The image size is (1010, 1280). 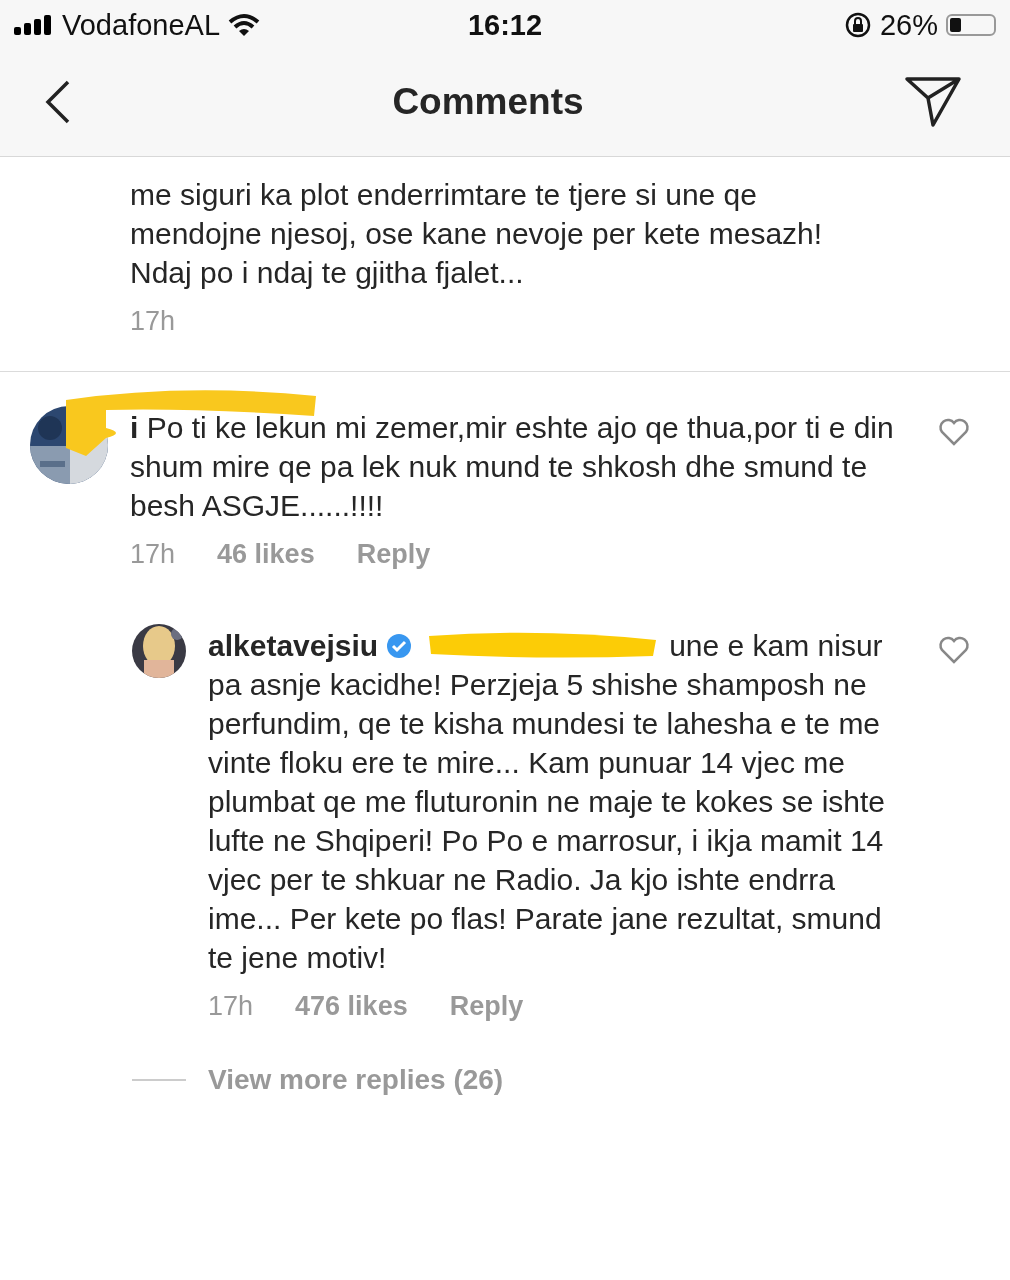 I want to click on username: alketavejsiu, so click(x=293, y=645).